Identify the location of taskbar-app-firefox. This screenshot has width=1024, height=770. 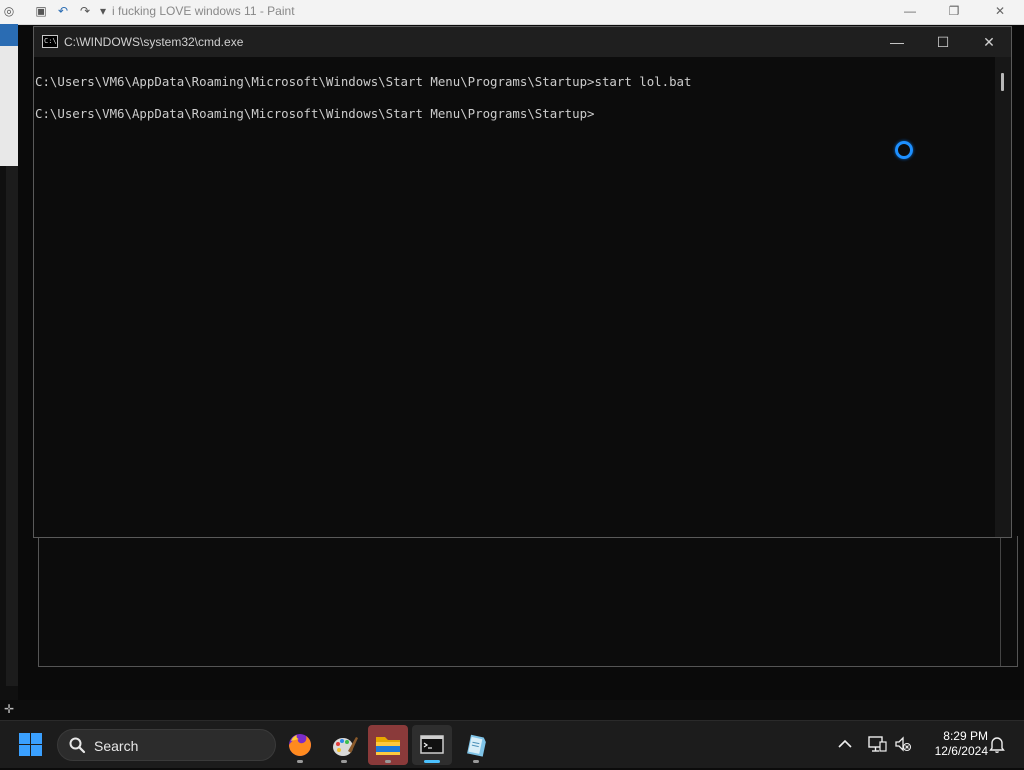
(300, 745).